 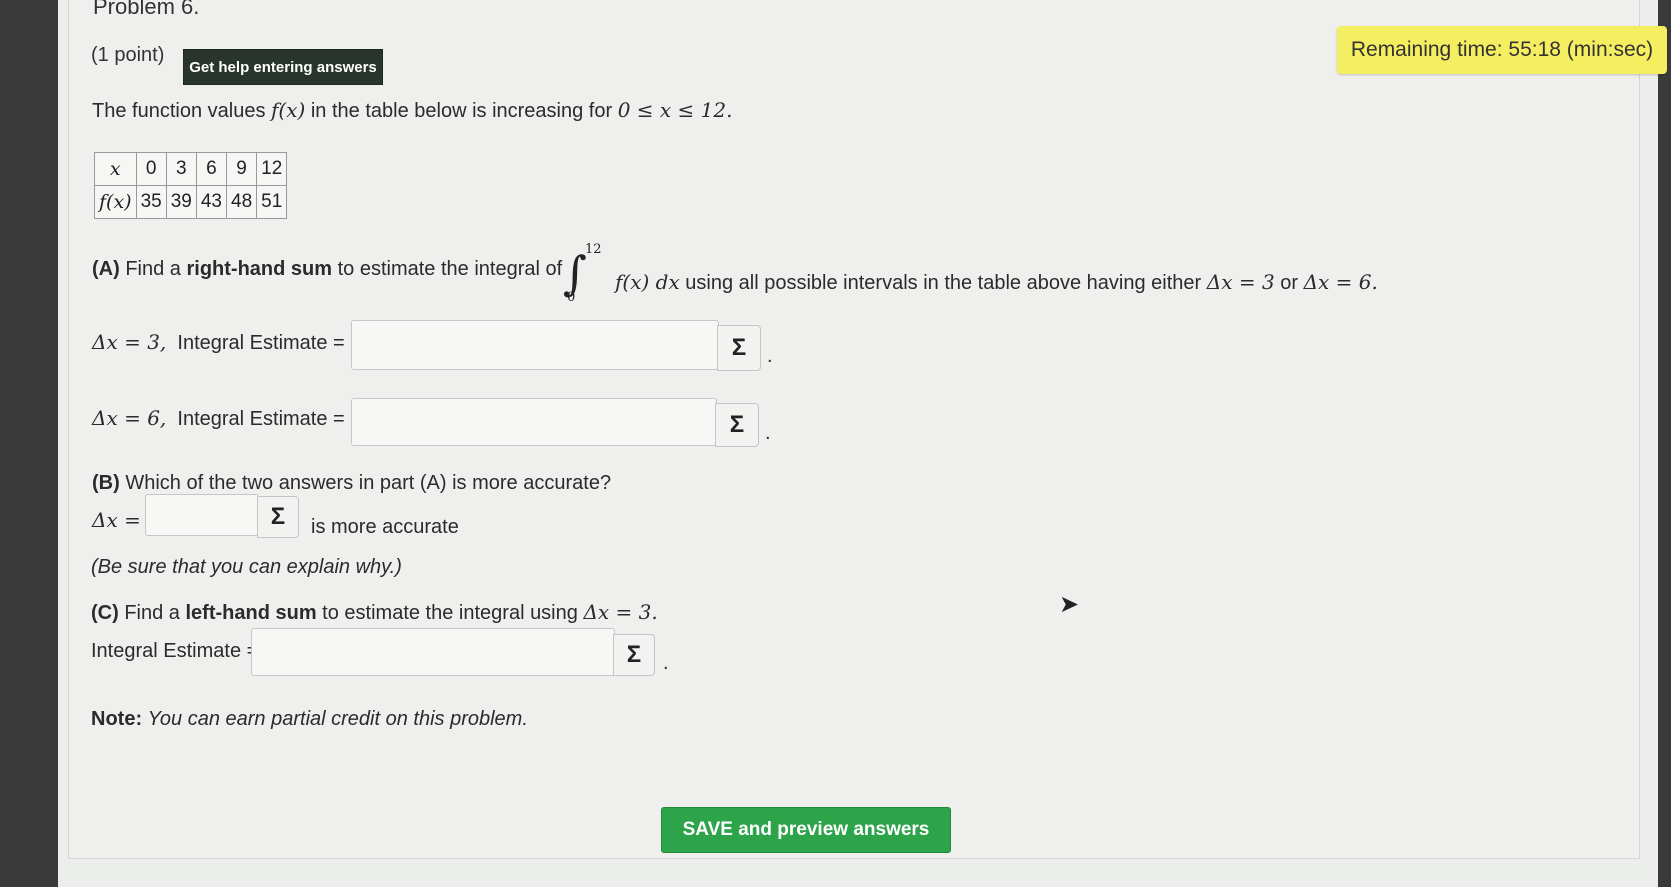 What do you see at coordinates (620, 612) in the screenshot?
I see `part-c-dx: Δx = 3.` at bounding box center [620, 612].